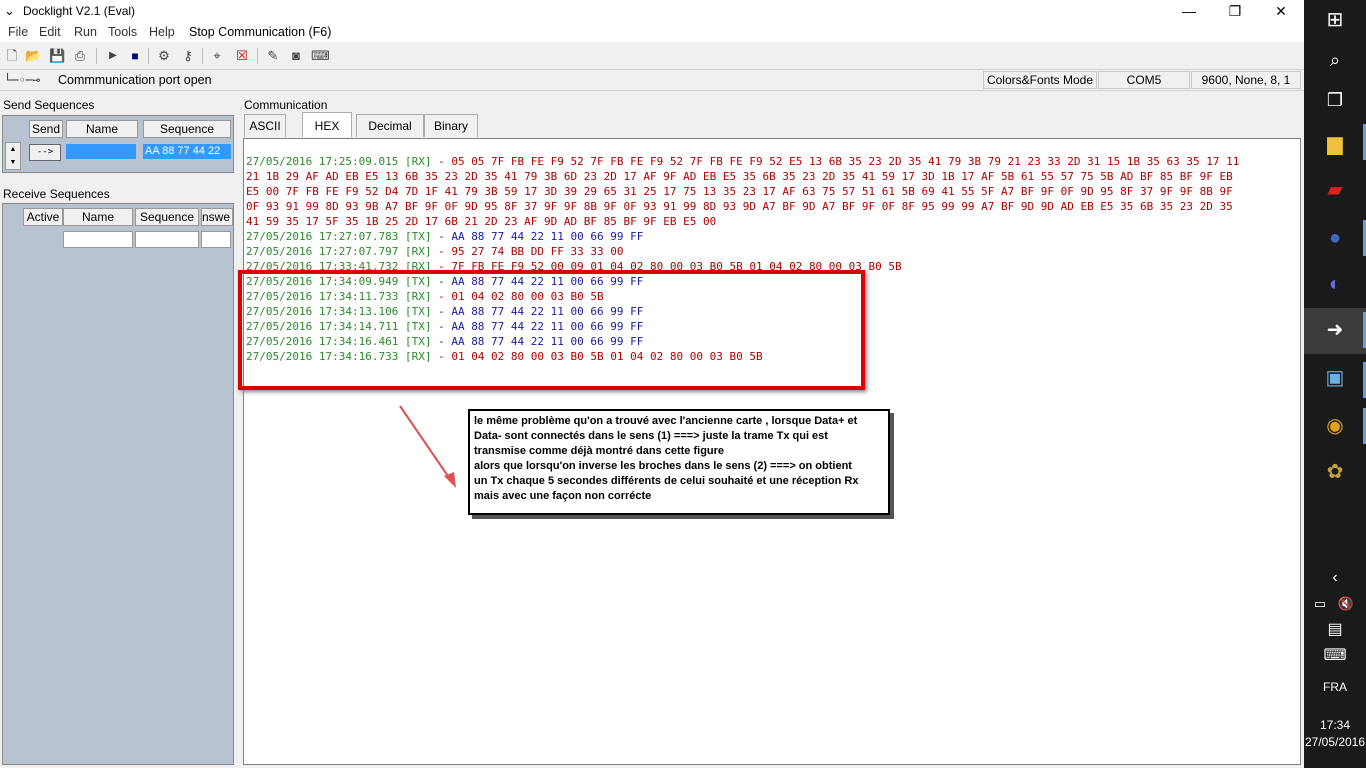 The height and width of the screenshot is (768, 1366). I want to click on port-settings-indicator: 9600, None, 8, 1, so click(1246, 80).